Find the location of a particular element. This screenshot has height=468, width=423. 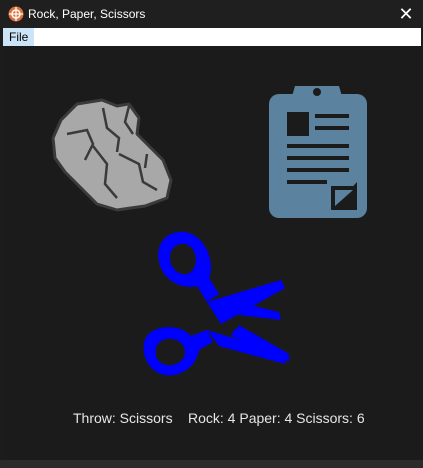

title-bar: Rock, Paper, Scissors ✕ is located at coordinates (211, 14).